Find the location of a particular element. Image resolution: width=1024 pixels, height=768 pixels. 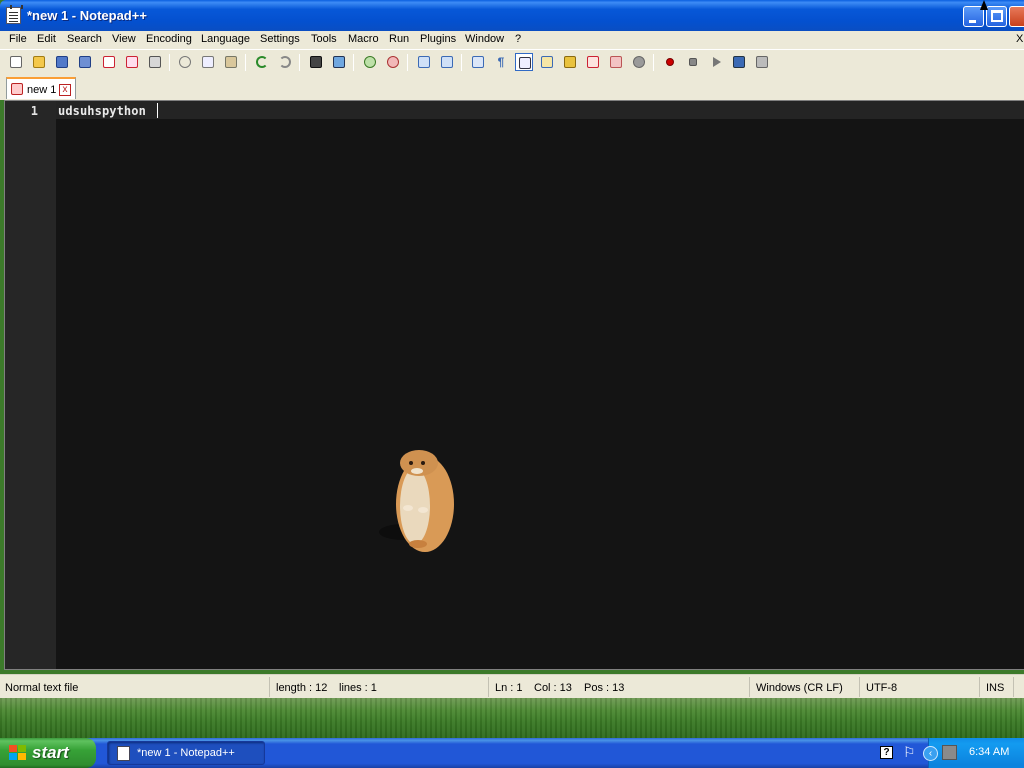

status-col: Col : 13 is located at coordinates (553, 688).